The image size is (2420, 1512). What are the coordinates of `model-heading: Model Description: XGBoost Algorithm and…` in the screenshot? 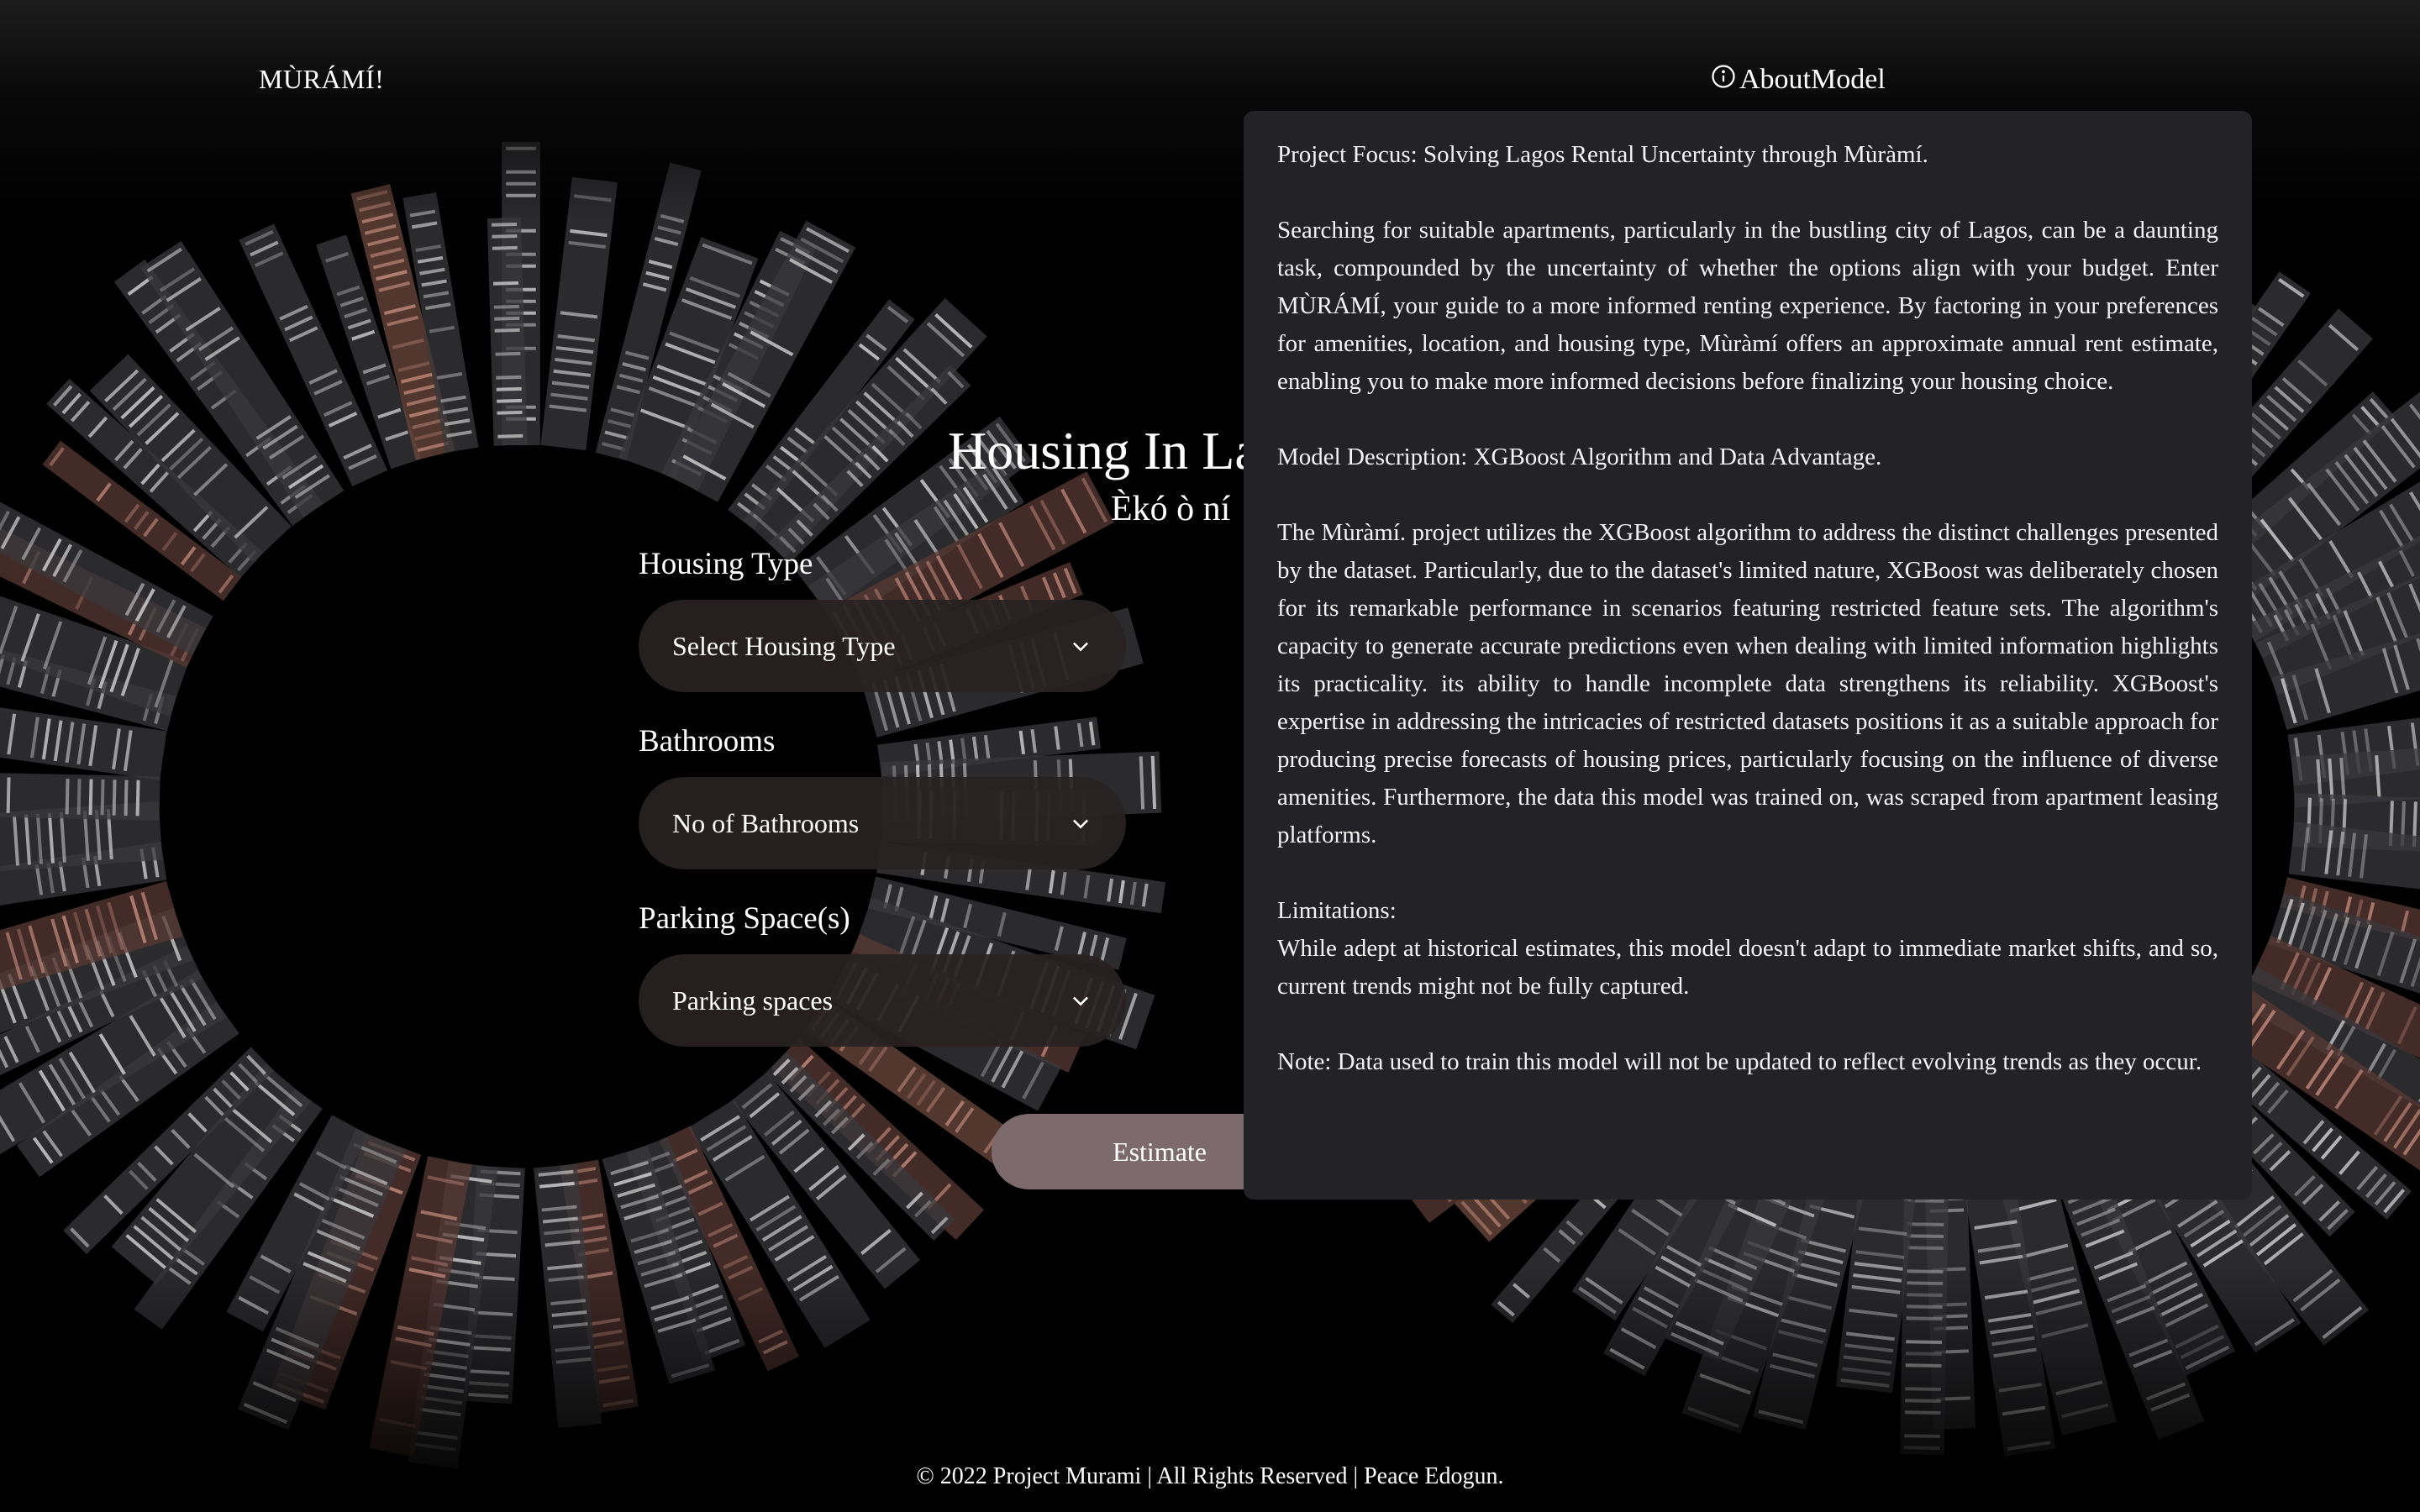 It's located at (1579, 457).